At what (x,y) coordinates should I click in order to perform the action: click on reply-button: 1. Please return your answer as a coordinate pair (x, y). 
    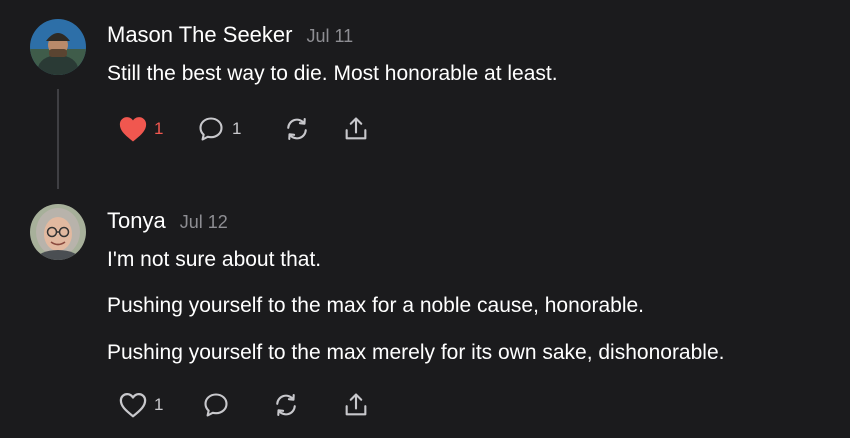
    Looking at the image, I should click on (239, 129).